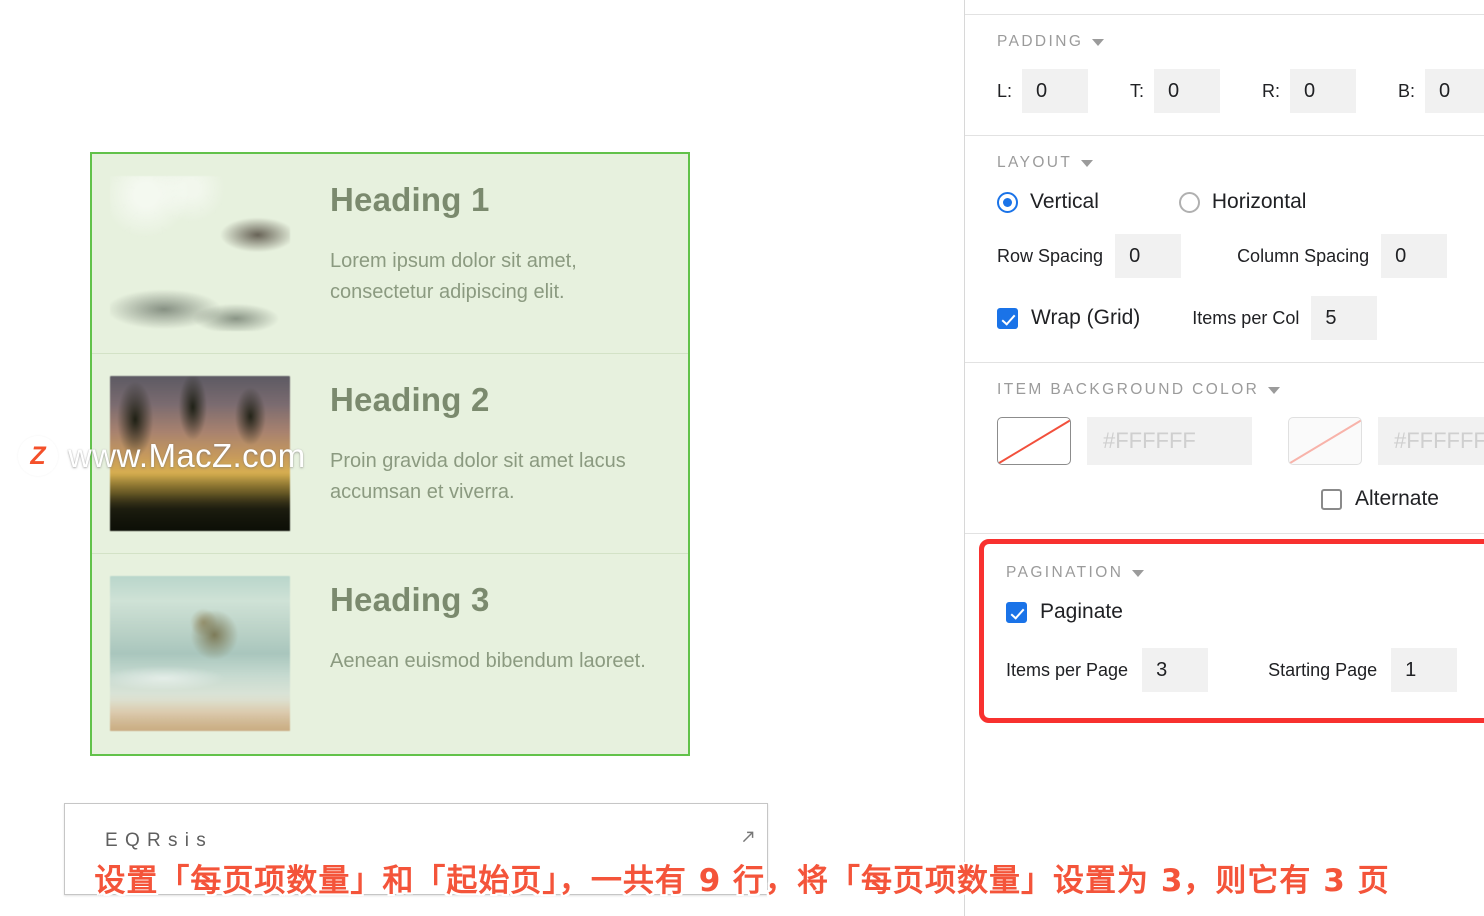  I want to click on padding-fields: L: 0 T: 0 R: 0 B: 0, so click(1240, 91).